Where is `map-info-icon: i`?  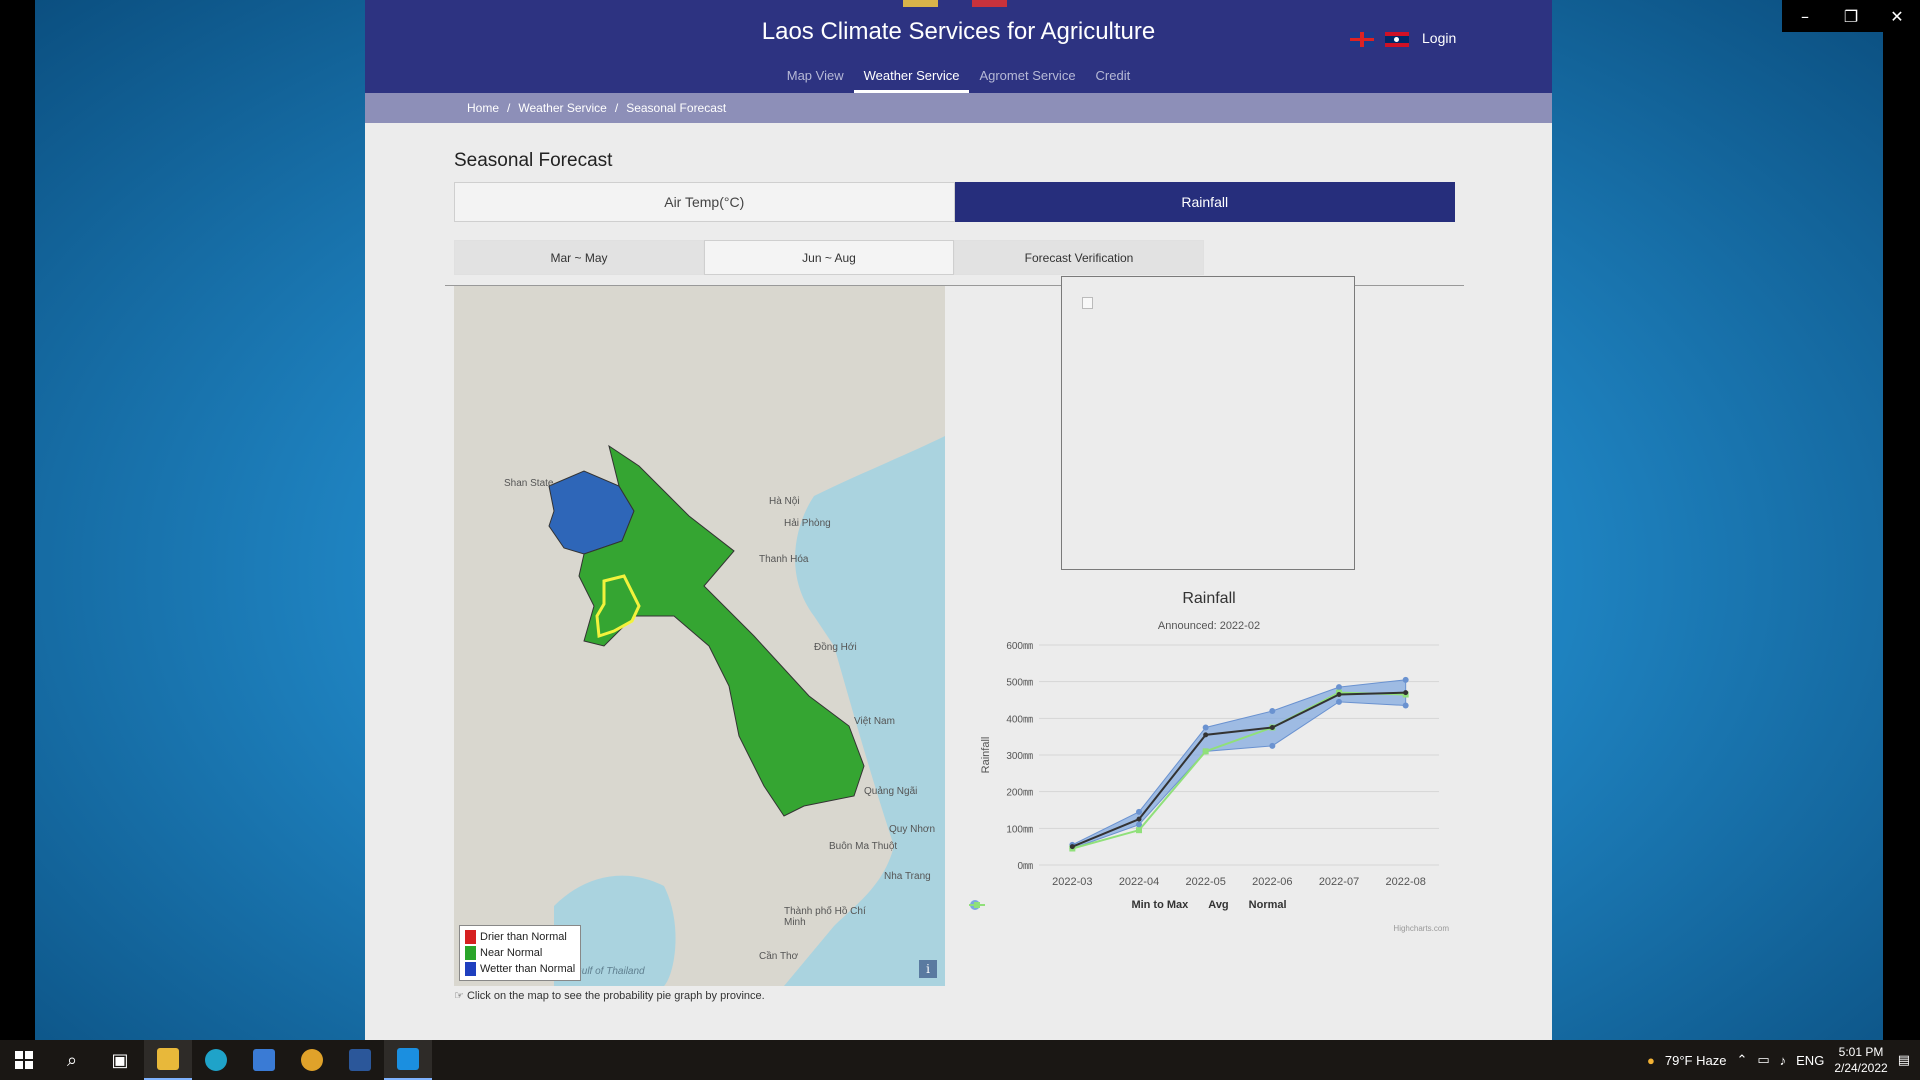
map-info-icon: i is located at coordinates (928, 969).